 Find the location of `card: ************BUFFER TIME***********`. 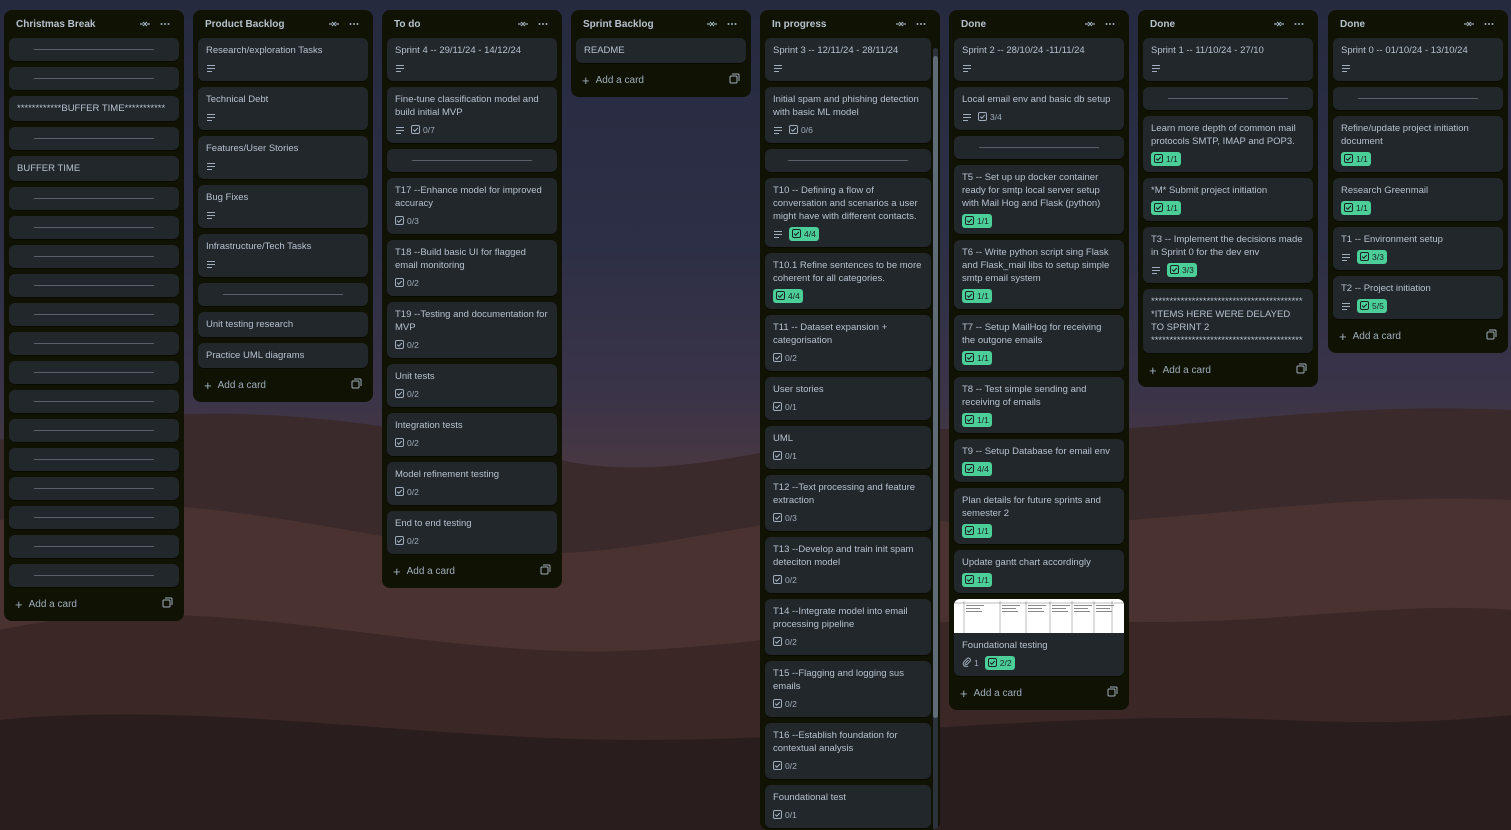

card: ************BUFFER TIME*********** is located at coordinates (94, 108).